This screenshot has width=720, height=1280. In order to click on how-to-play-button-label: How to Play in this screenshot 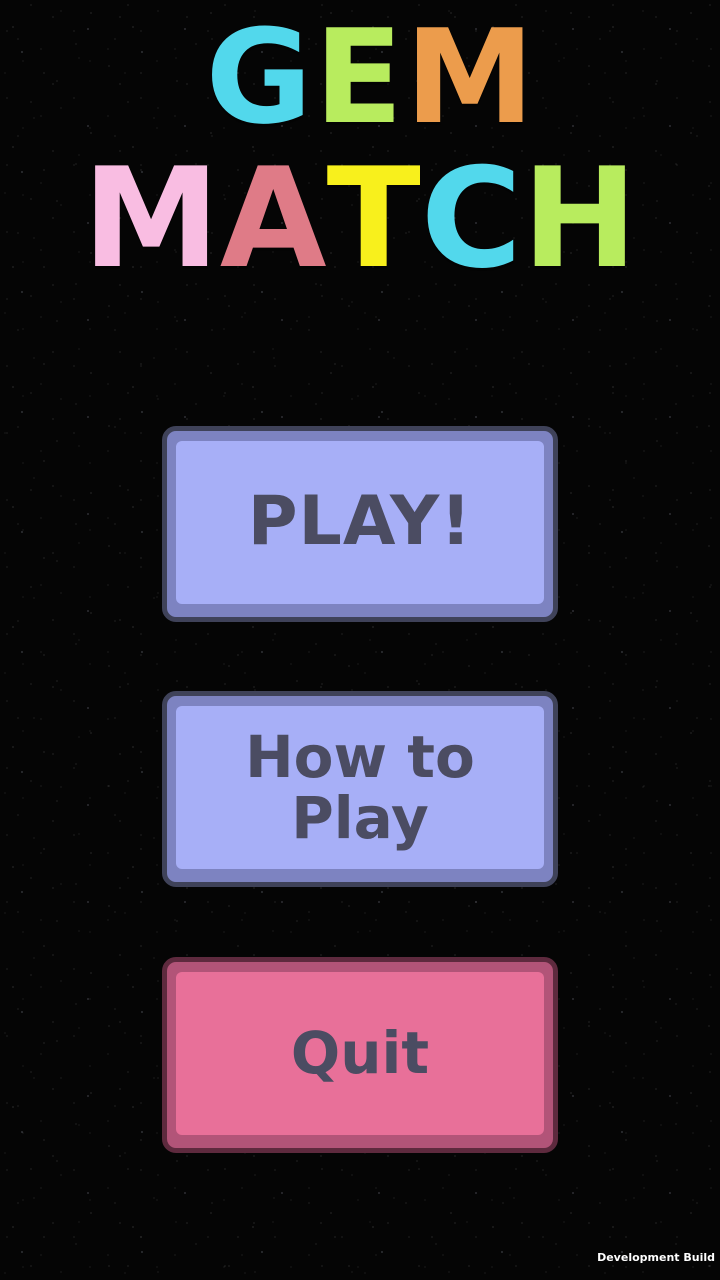, I will do `click(360, 787)`.